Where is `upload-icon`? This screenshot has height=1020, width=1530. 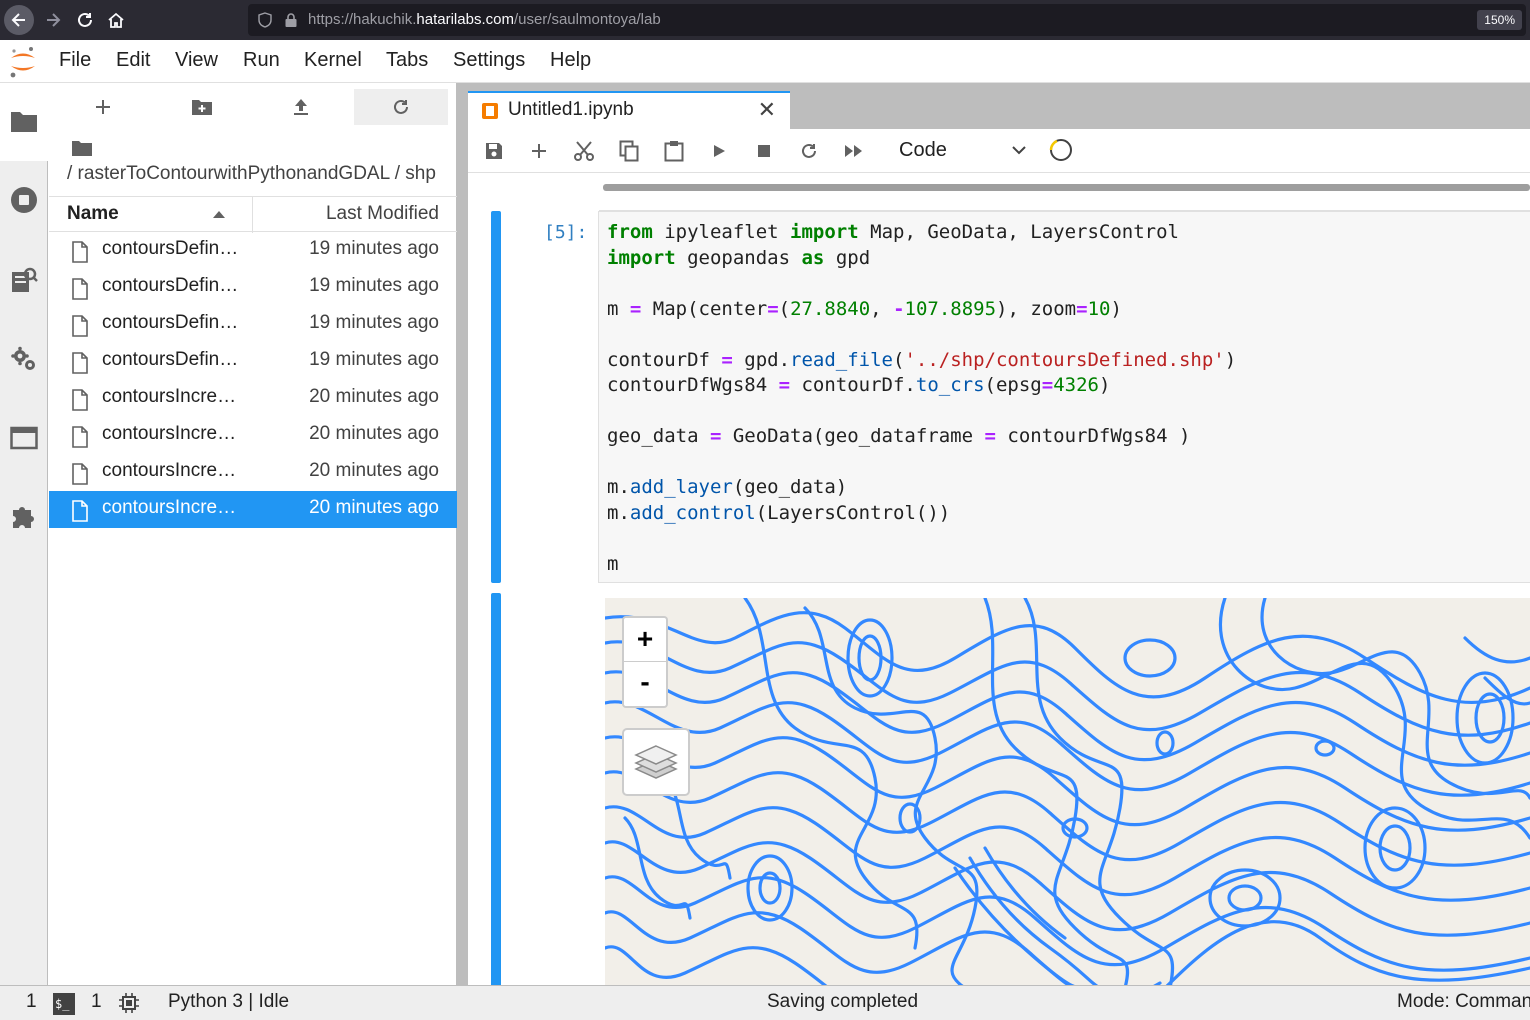
upload-icon is located at coordinates (301, 107).